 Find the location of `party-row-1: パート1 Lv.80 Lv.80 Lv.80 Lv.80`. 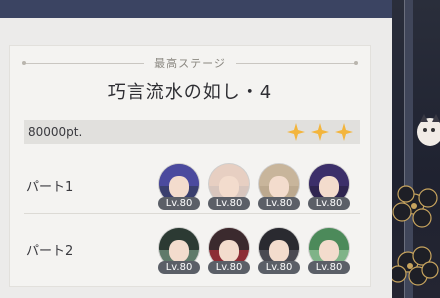

party-row-1: パート1 Lv.80 Lv.80 Lv.80 Lv.80 is located at coordinates (192, 185).